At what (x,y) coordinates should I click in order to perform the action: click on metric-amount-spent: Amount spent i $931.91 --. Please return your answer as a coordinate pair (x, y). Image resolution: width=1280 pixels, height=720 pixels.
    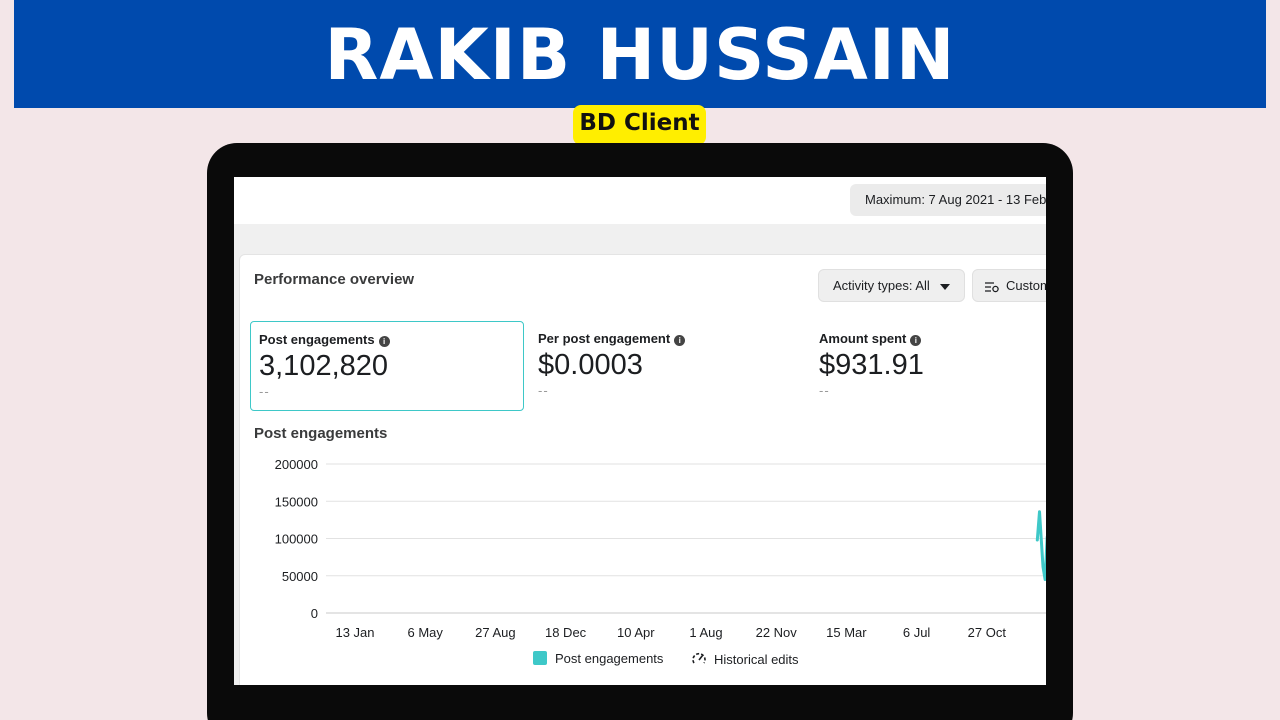
    Looking at the image, I should click on (928, 366).